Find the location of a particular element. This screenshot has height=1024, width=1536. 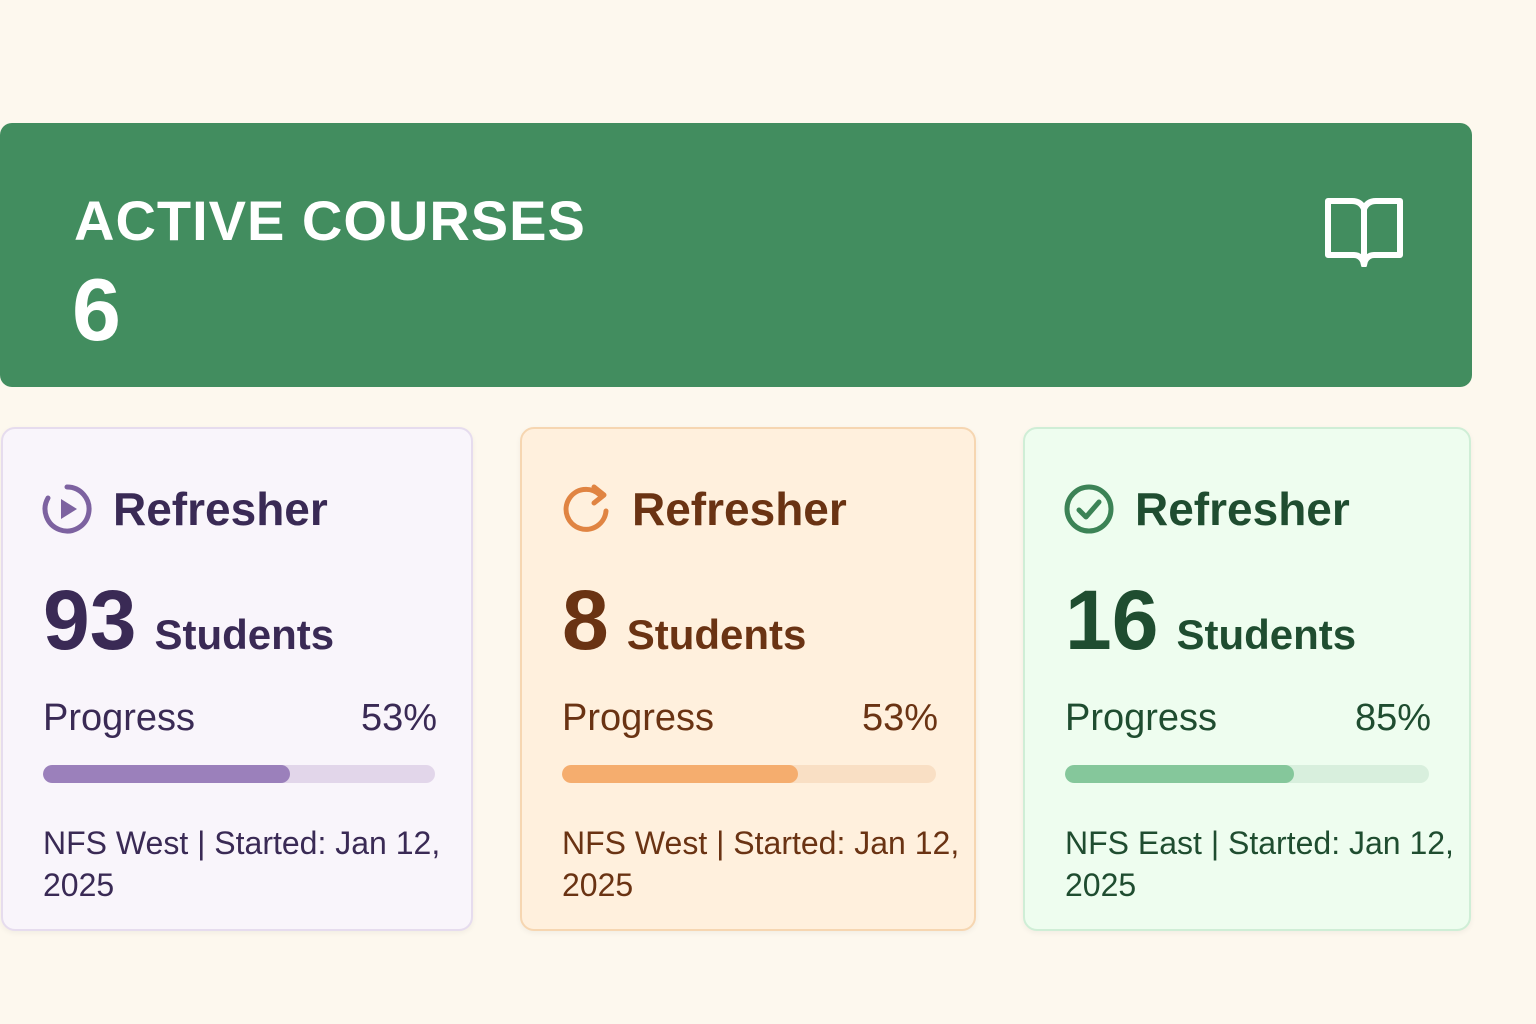

active-courses-count: 6 is located at coordinates (96, 309).